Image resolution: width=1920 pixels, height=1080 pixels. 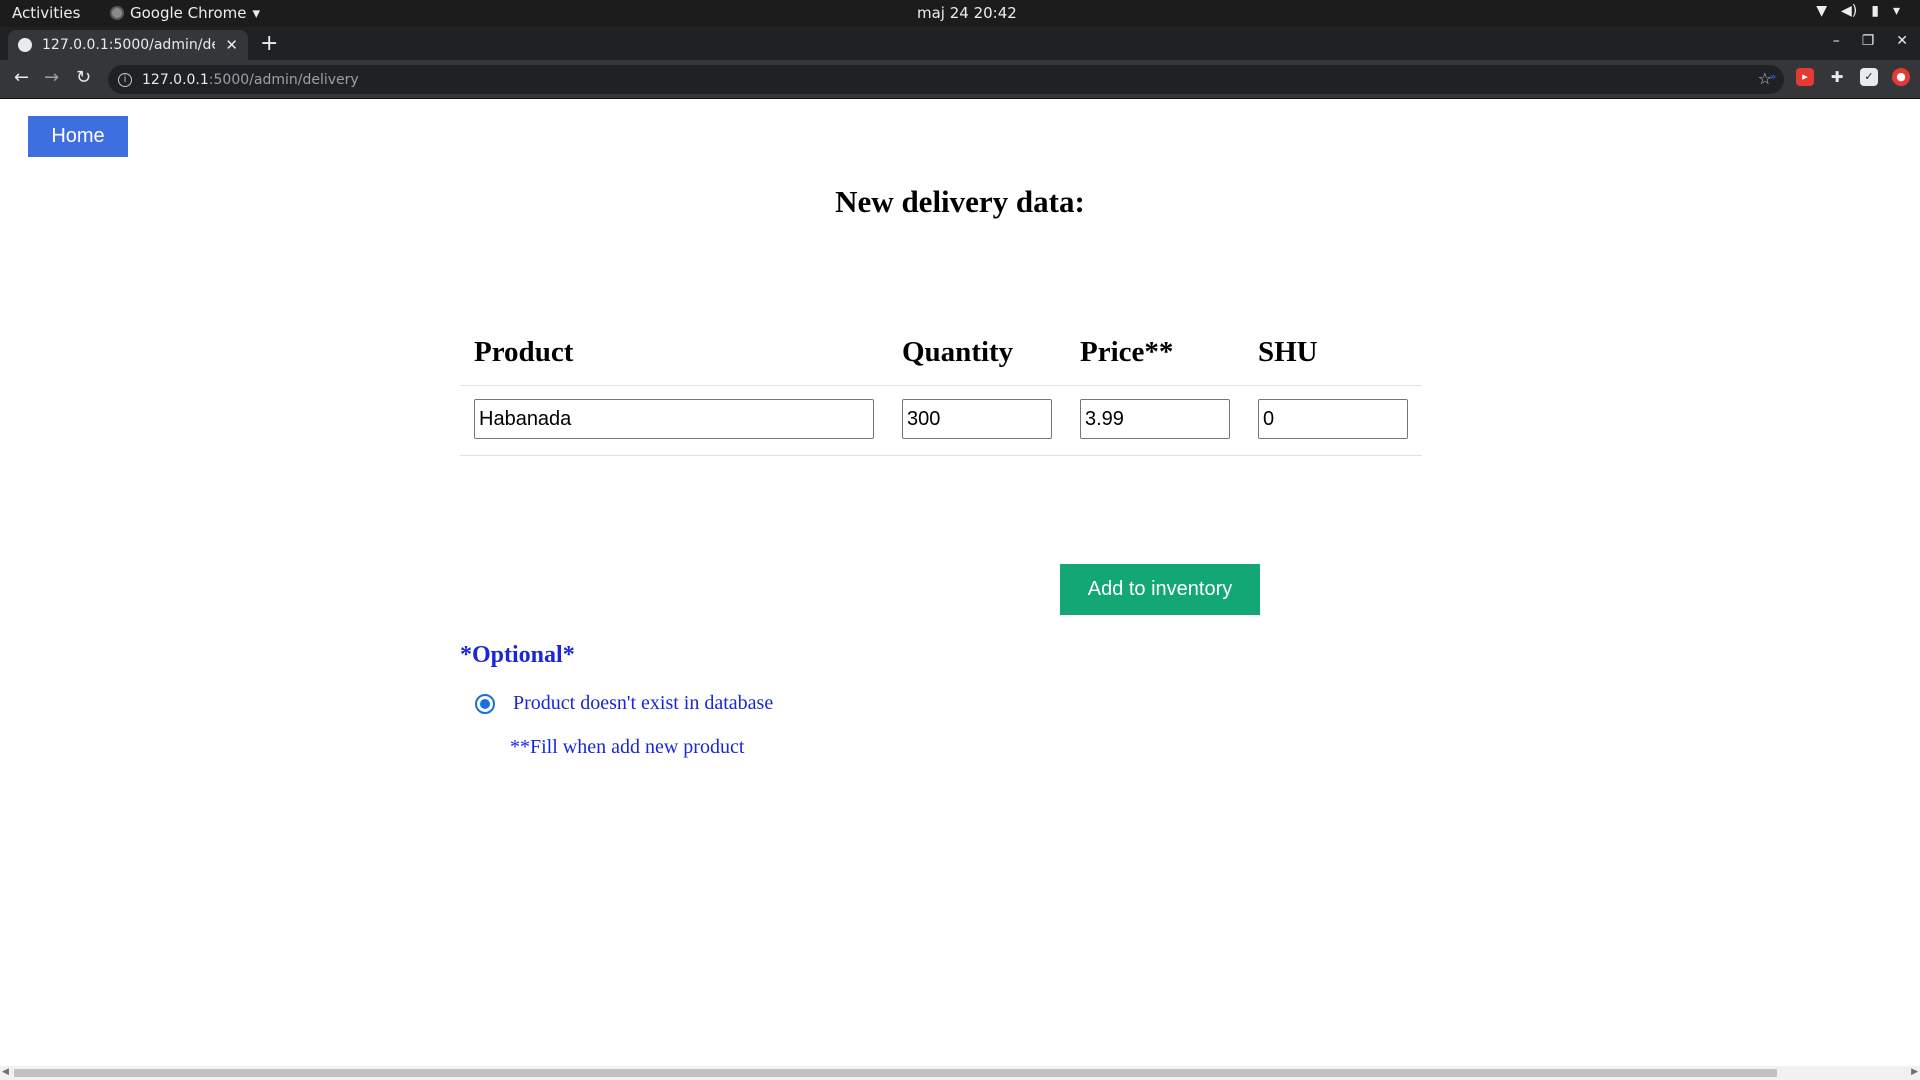 I want to click on header-price: Price**, so click(x=1127, y=352).